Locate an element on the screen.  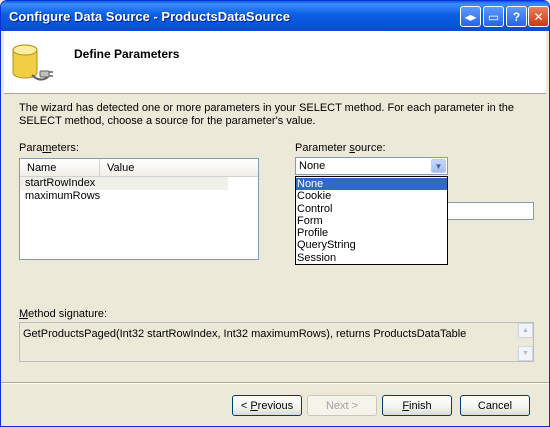
parameter-name-cell: maximumRows is located at coordinates (63, 196).